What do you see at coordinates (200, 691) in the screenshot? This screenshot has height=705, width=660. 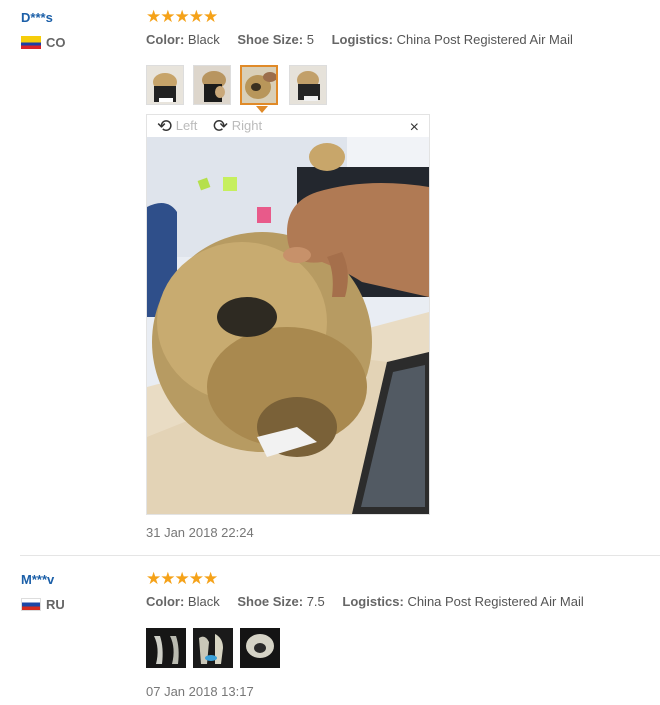 I see `review-date: 07 Jan 2018 13:17` at bounding box center [200, 691].